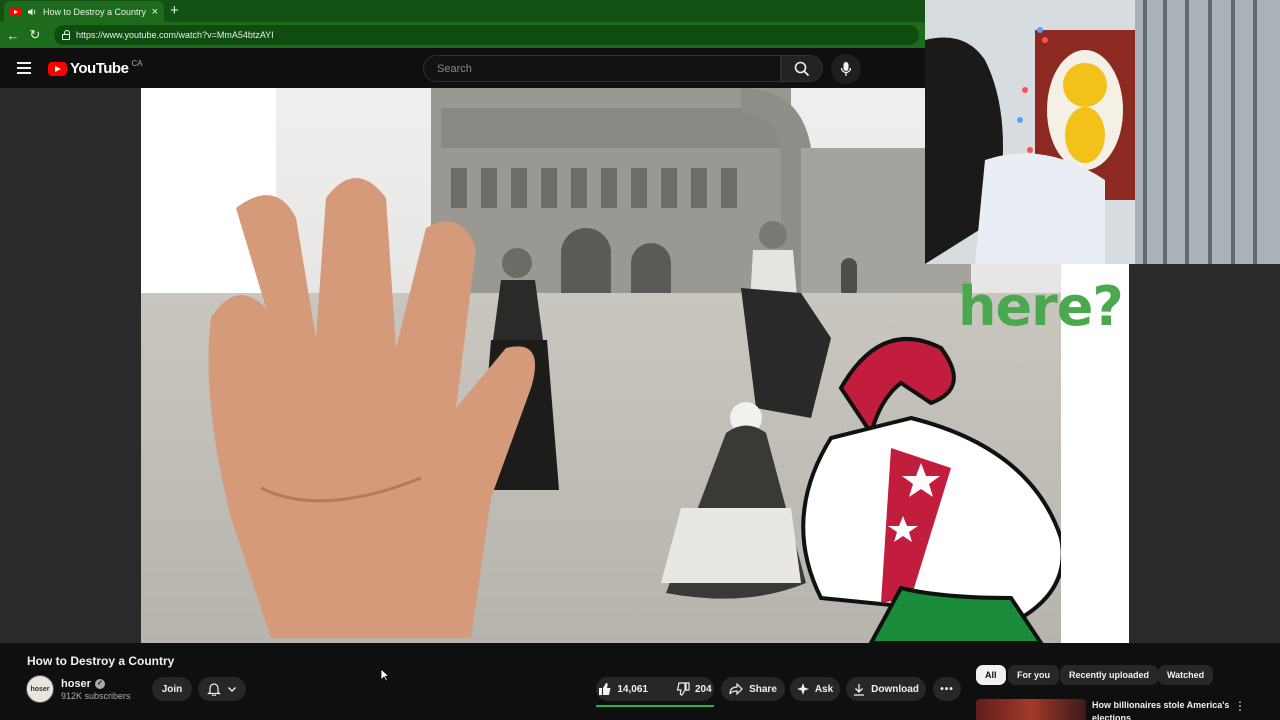 This screenshot has height=720, width=1280. I want to click on webcam-overlay, so click(1102, 132).